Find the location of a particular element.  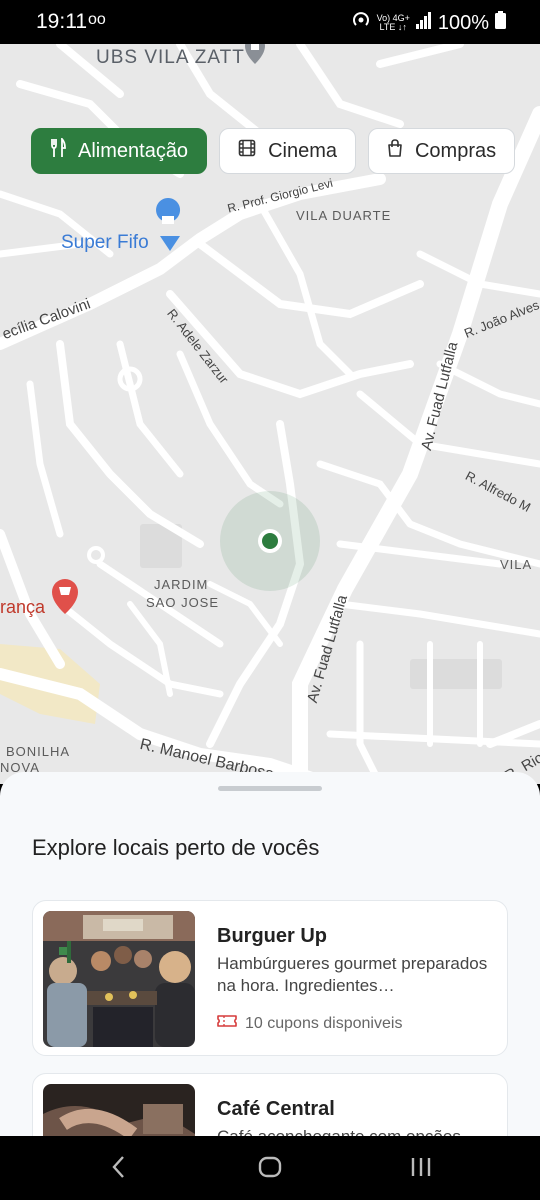

status-right: Vo) 4G+ LTE ↓↑ 100% is located at coordinates (428, 23).